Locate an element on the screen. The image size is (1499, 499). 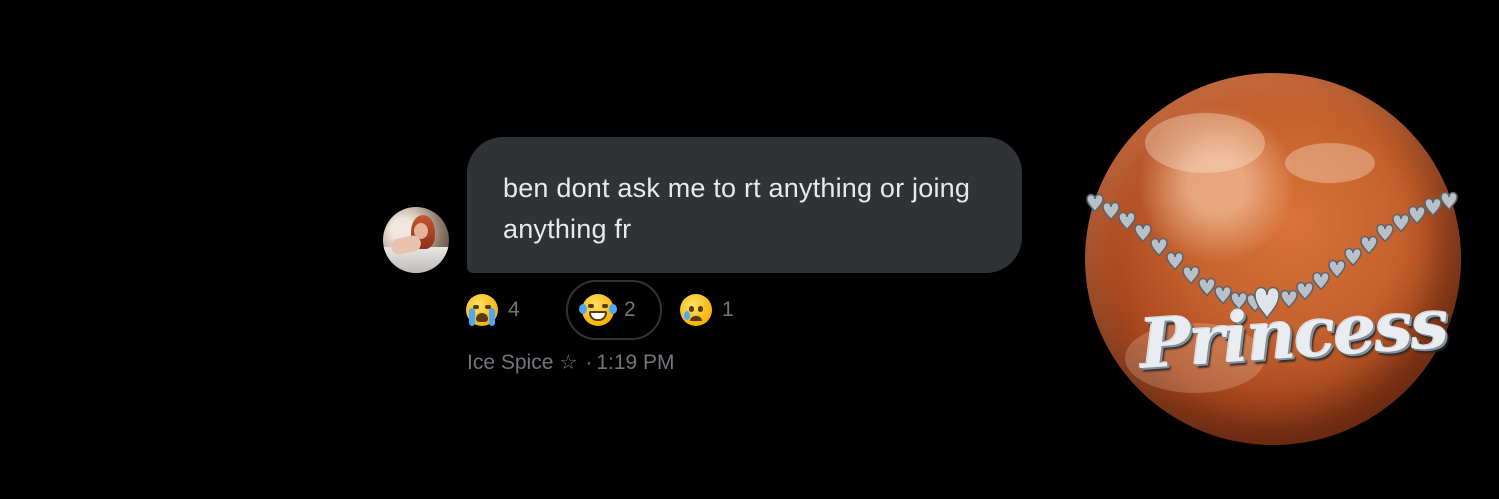
tears-of-joy-emoji-icon is located at coordinates (598, 310).